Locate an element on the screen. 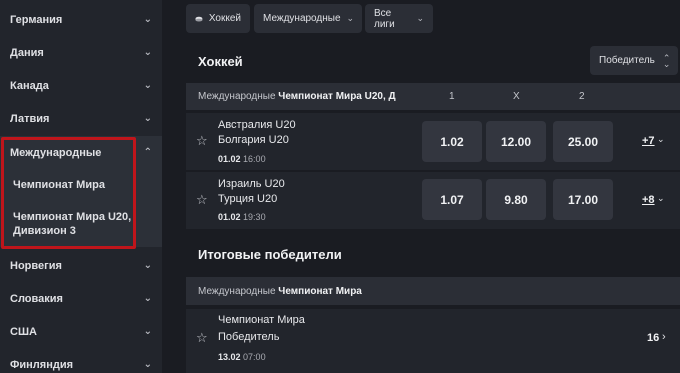  sidebar-item-label: Словакия is located at coordinates (36, 298).